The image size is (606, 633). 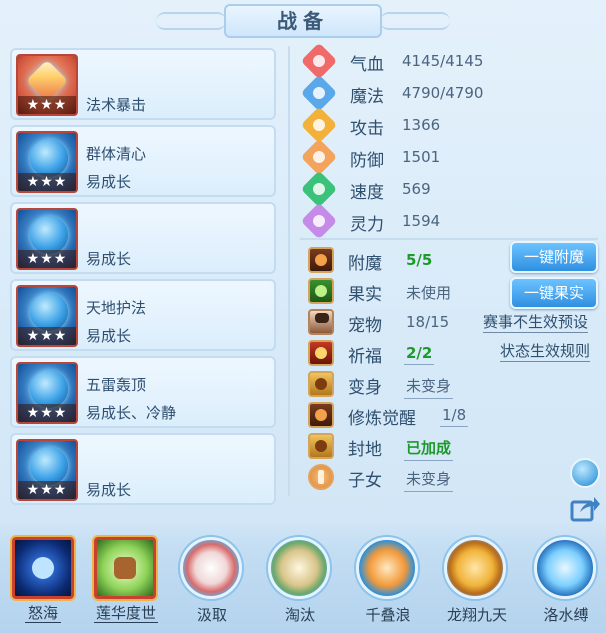 I want to click on fire-pill-icon: ★★★, so click(x=47, y=85).